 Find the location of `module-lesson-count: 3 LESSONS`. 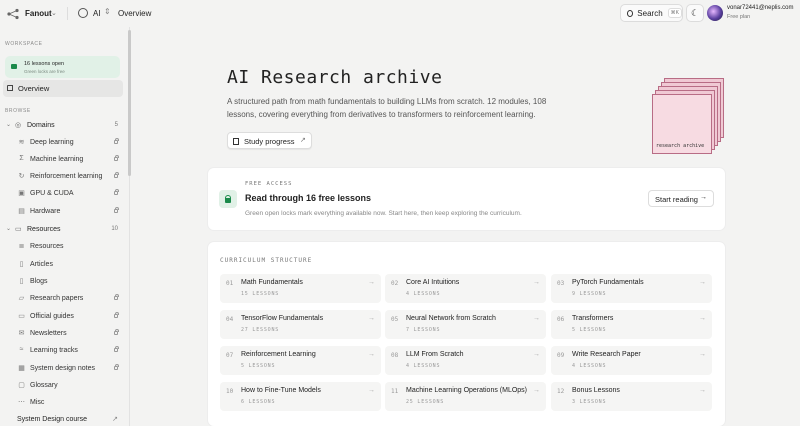

module-lesson-count: 3 LESSONS is located at coordinates (589, 402).